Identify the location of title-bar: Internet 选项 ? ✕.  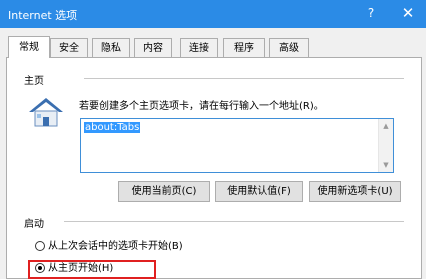
(213, 14).